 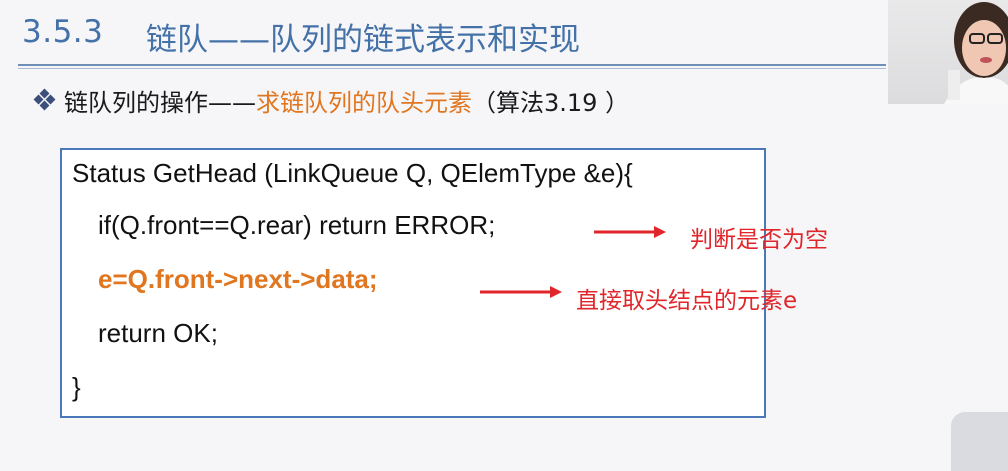 What do you see at coordinates (363, 40) in the screenshot?
I see `slide-title: 链队——队列的链式表示和实现` at bounding box center [363, 40].